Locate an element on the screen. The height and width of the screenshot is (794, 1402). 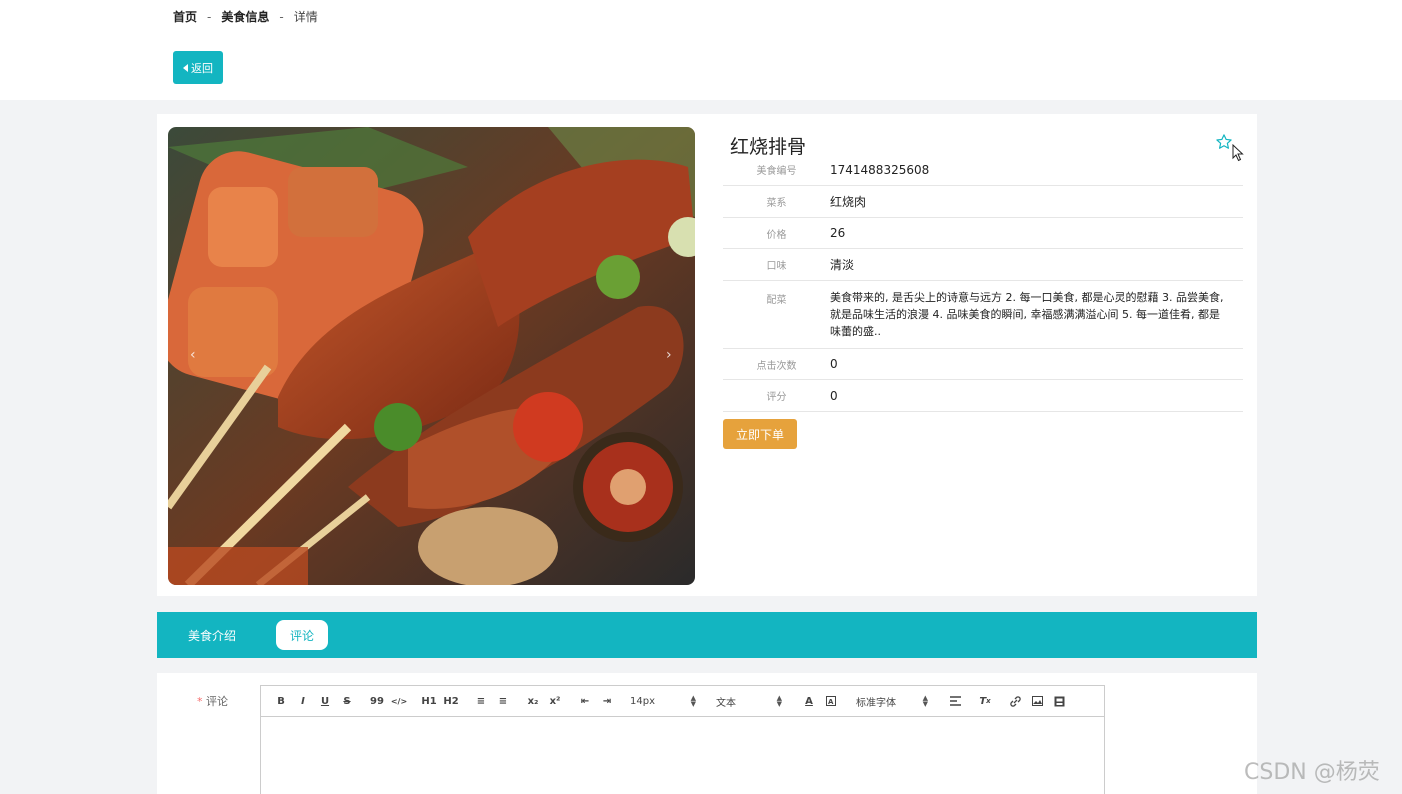
field-label: 菜系 is located at coordinates (776, 203).